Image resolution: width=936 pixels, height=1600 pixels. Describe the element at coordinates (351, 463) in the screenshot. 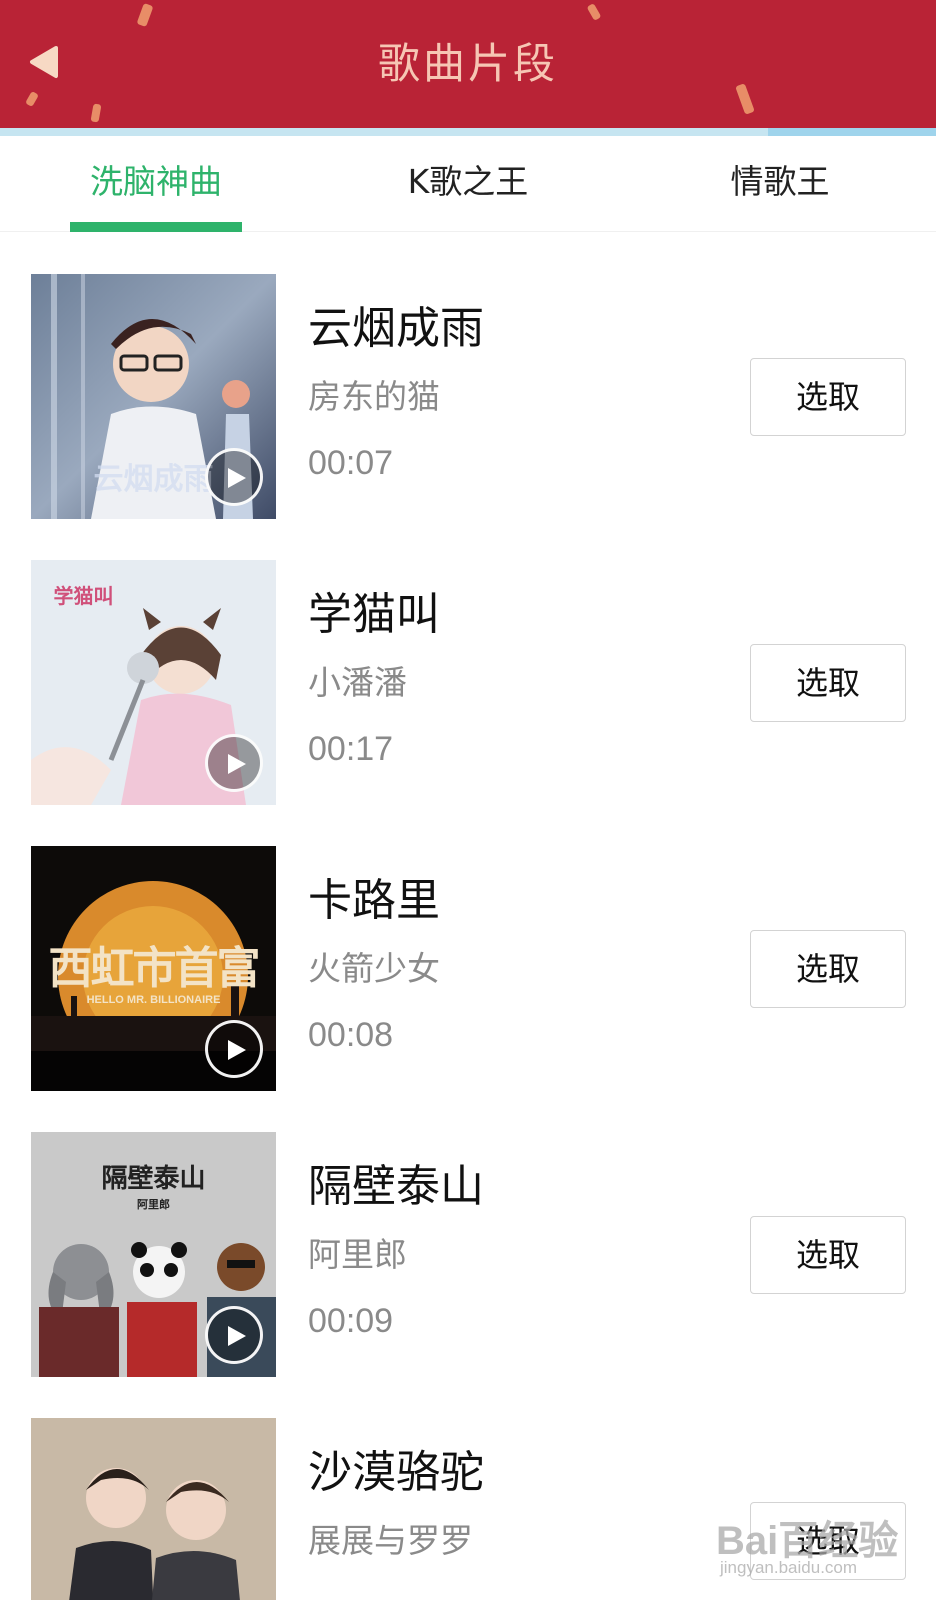

I see `song-duration: 00:07` at that location.